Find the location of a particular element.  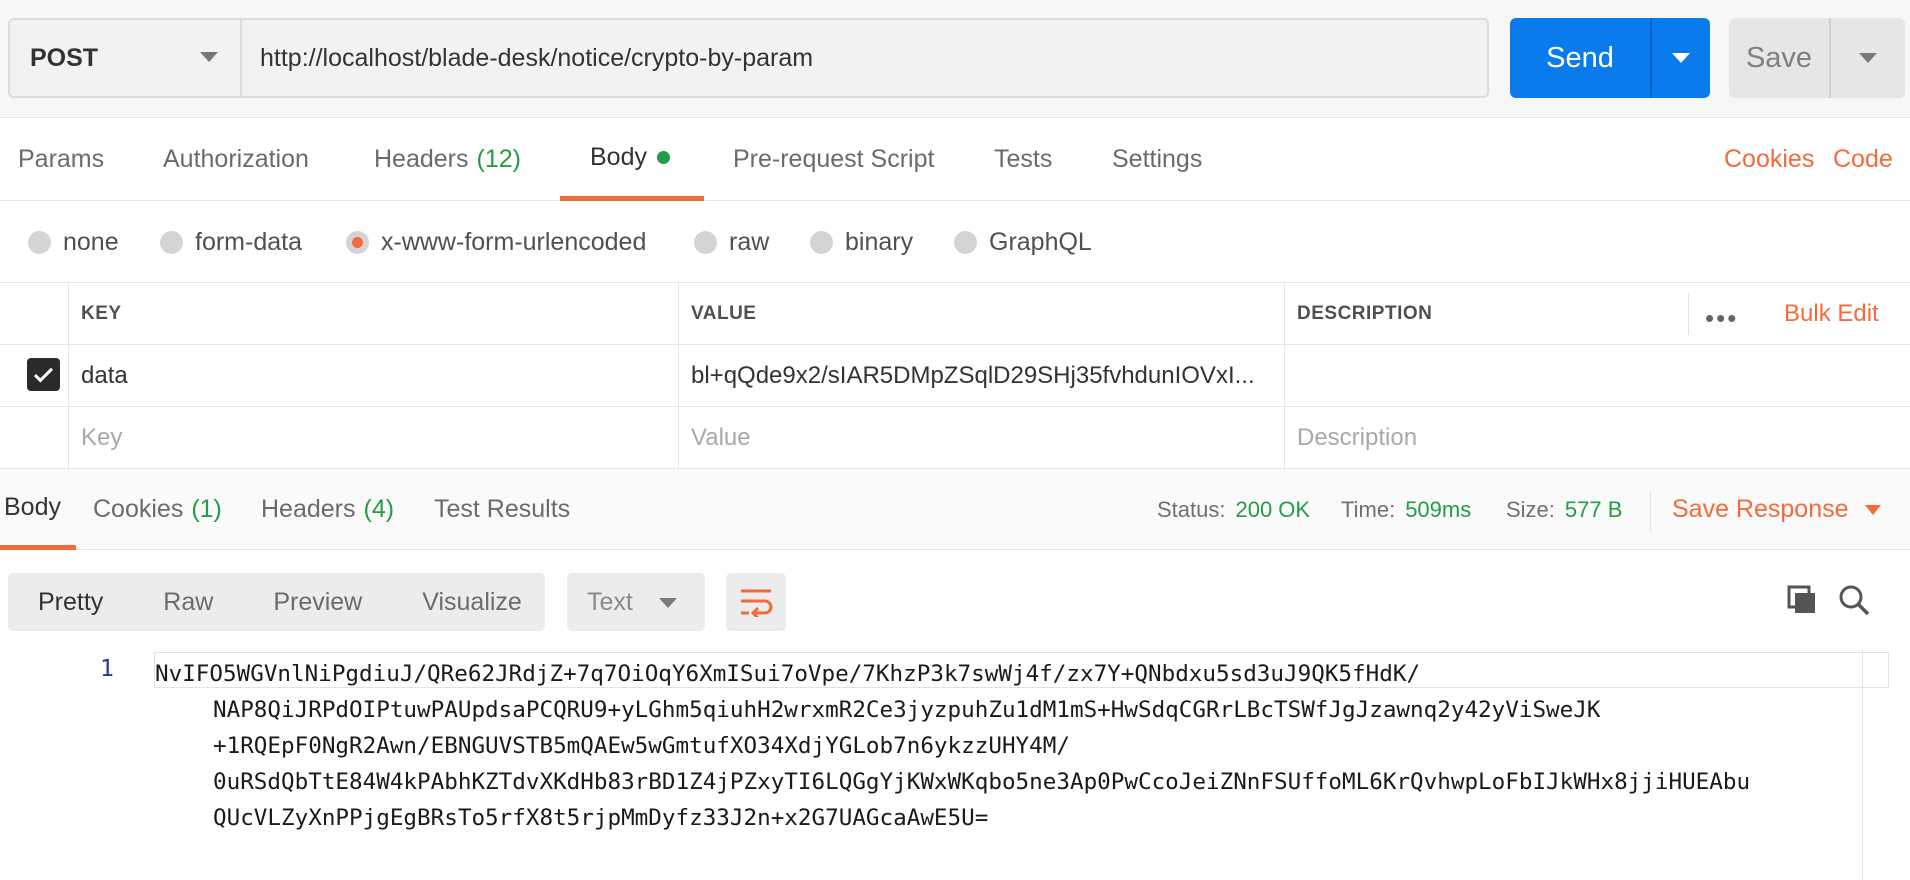

tab-prerequest-script: Pre-request Script is located at coordinates (833, 159).